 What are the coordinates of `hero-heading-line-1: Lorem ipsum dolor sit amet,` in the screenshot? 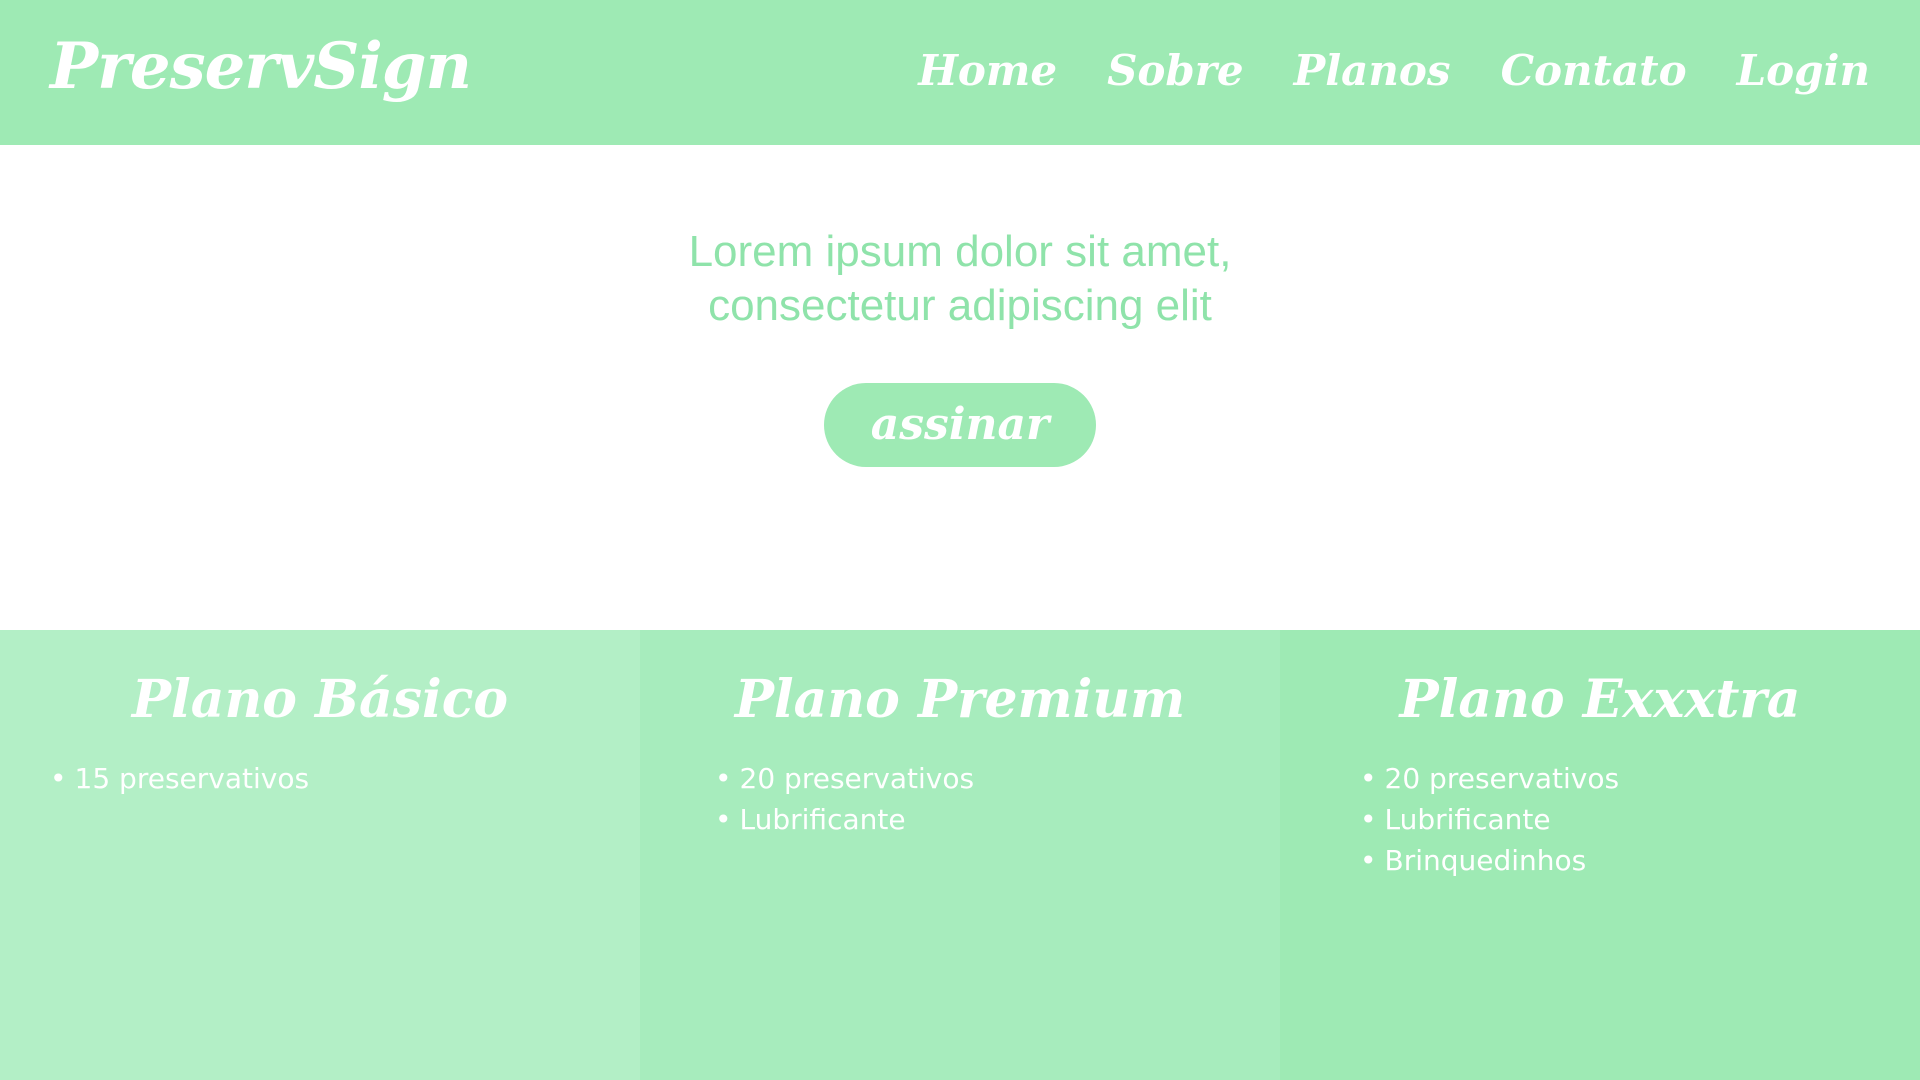 It's located at (960, 251).